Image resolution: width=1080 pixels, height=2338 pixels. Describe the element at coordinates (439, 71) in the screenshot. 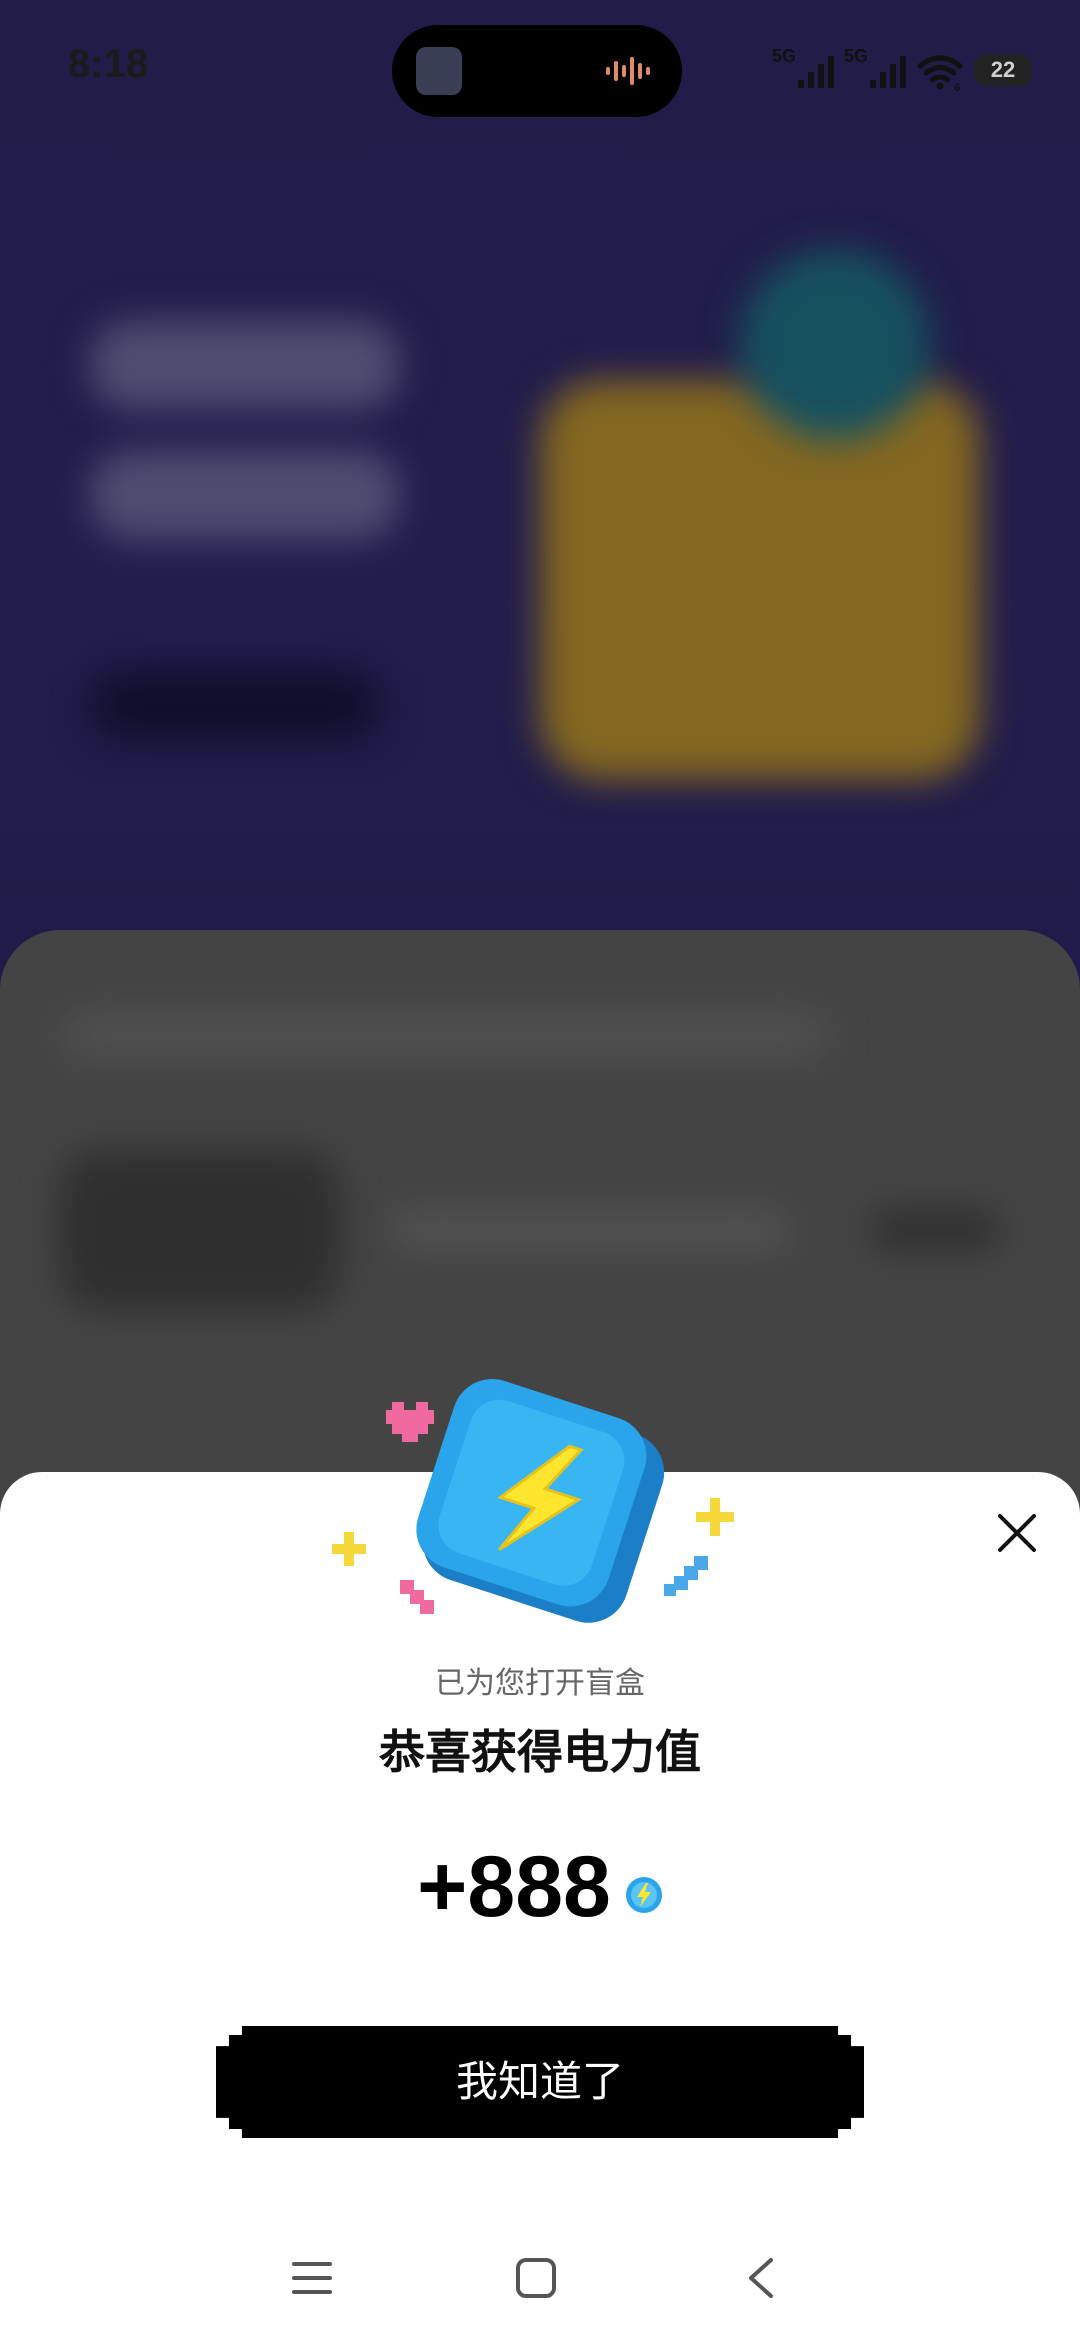

I see `media-thumbnail` at that location.